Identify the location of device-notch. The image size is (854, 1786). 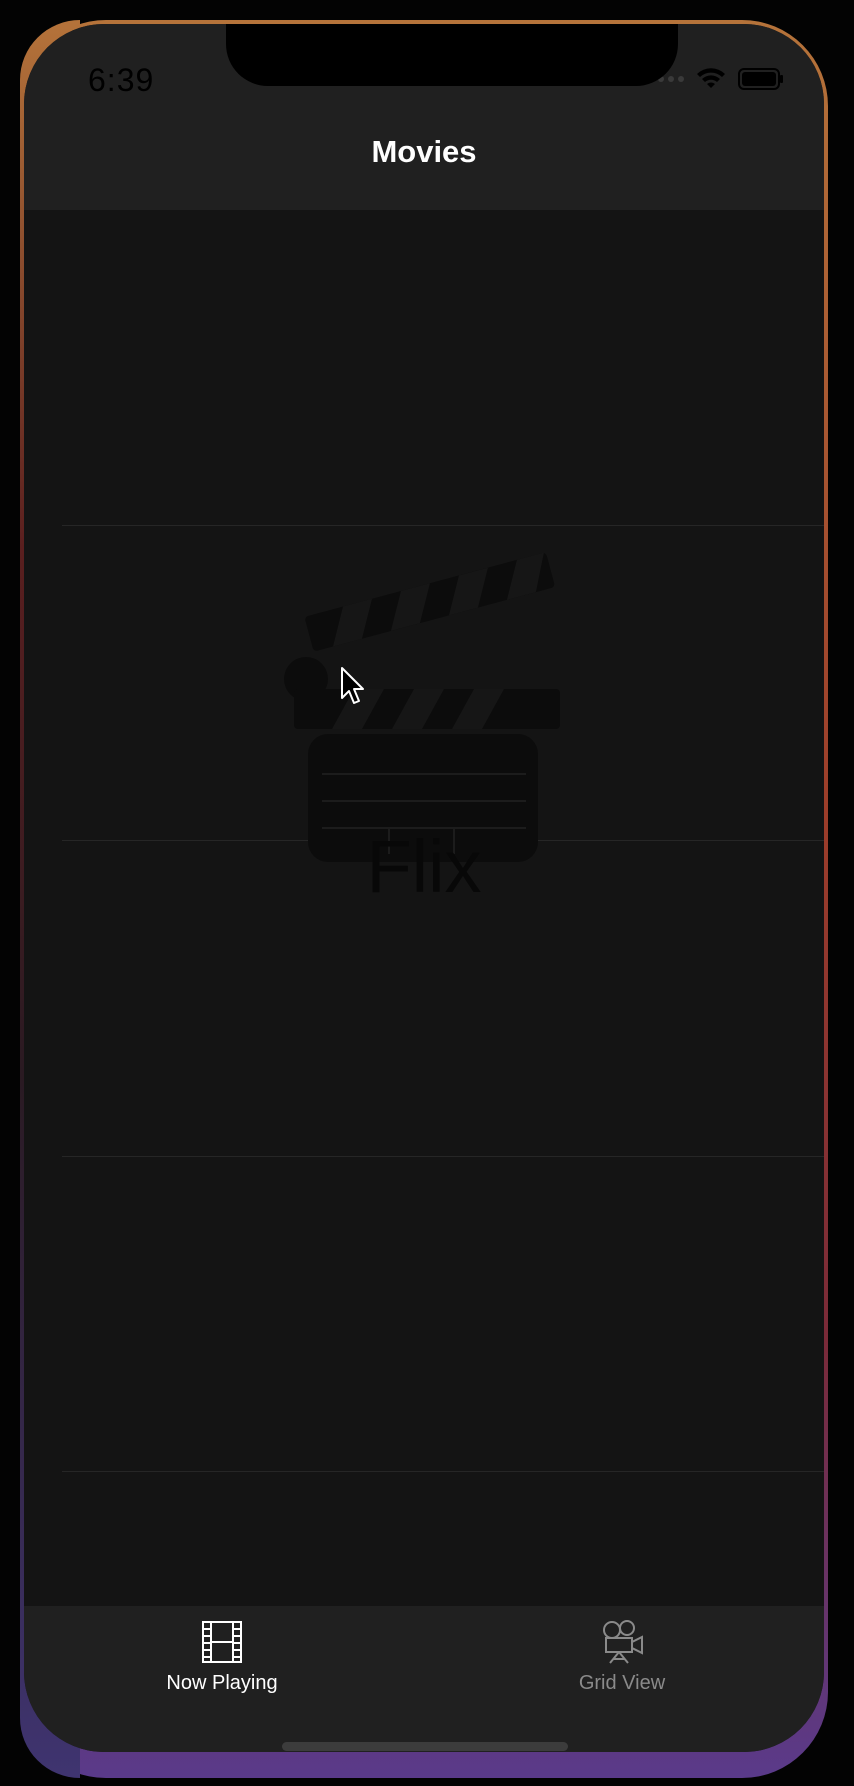
(452, 55).